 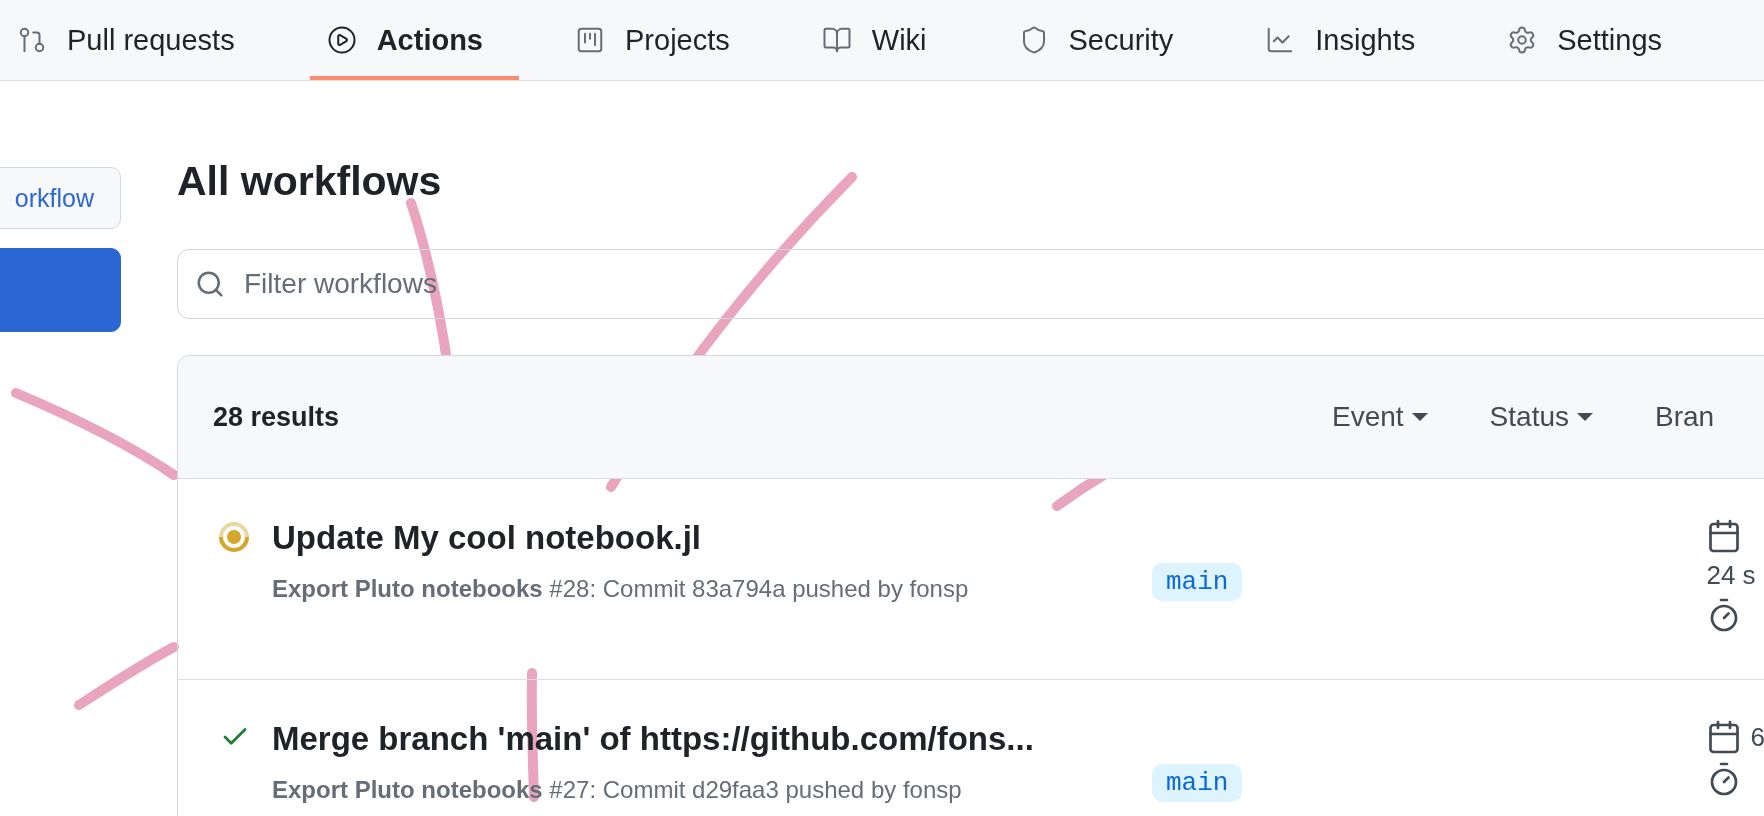 What do you see at coordinates (60, 198) in the screenshot?
I see `workflow-button: orkflow` at bounding box center [60, 198].